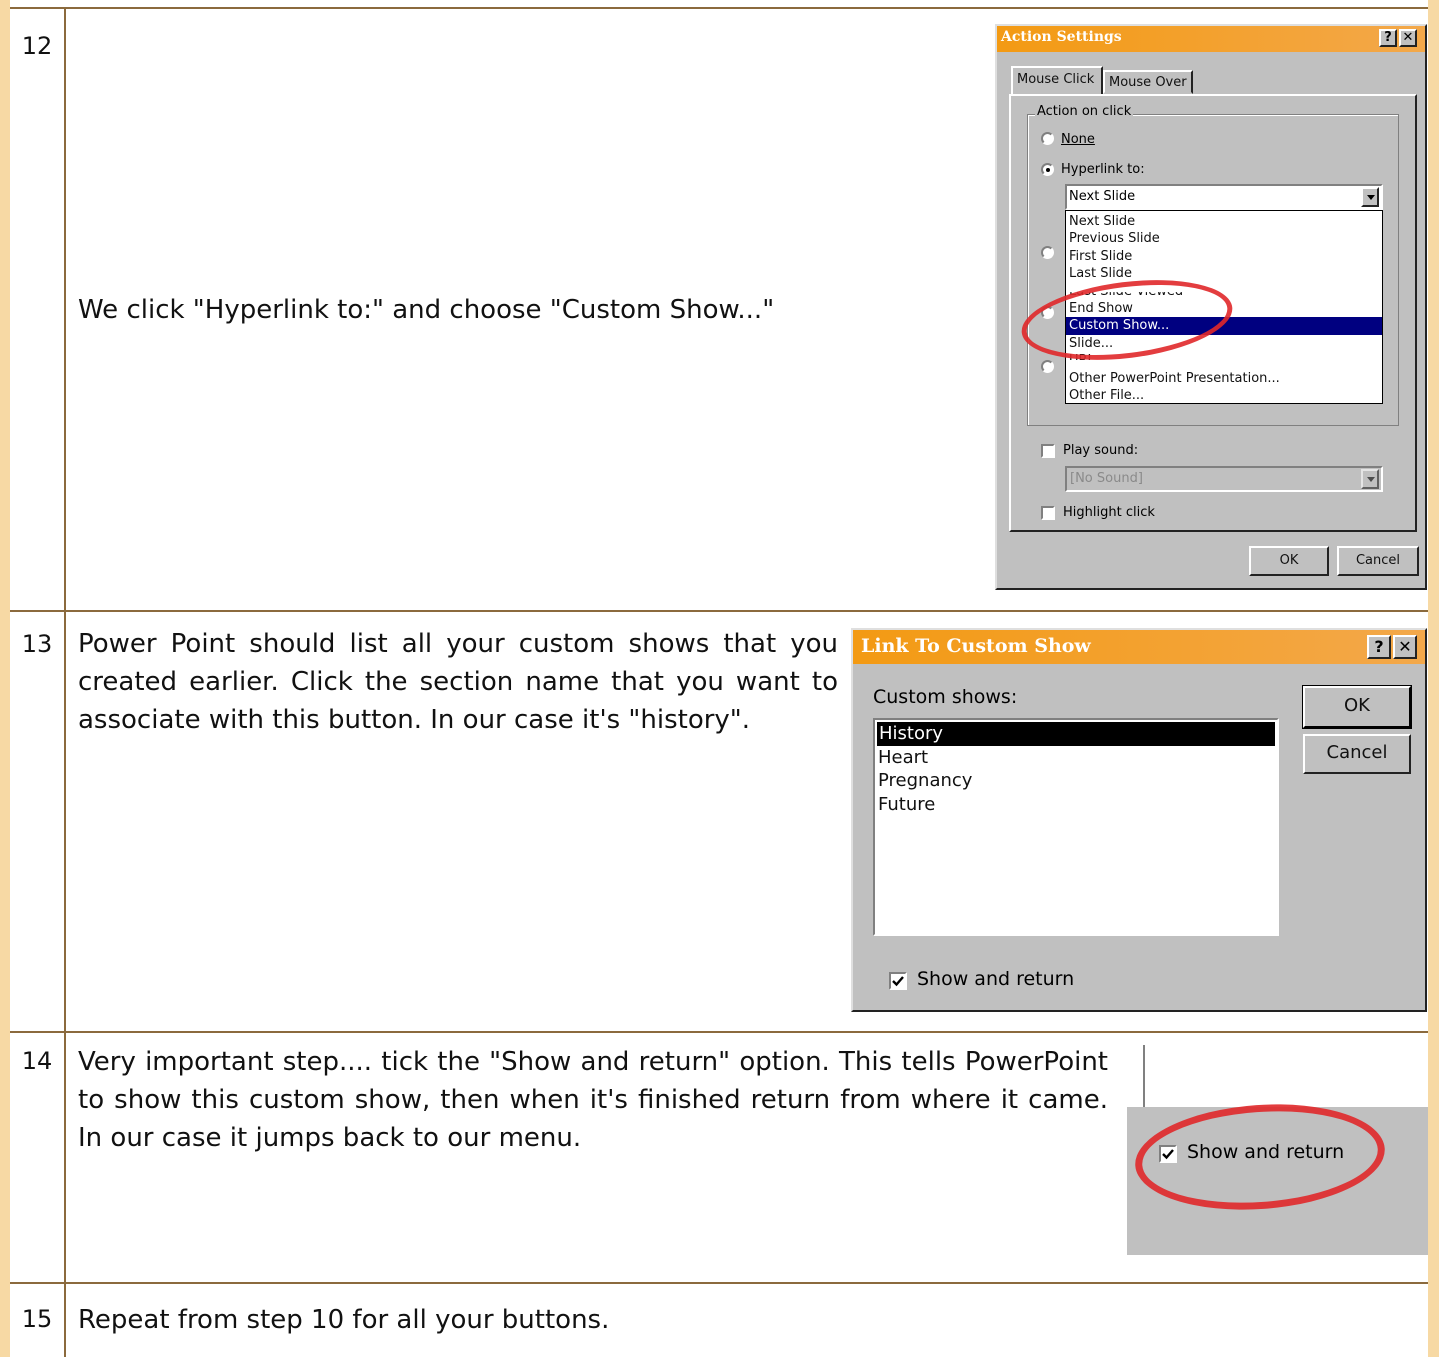 Image resolution: width=1439 pixels, height=1357 pixels. What do you see at coordinates (1048, 451) in the screenshot?
I see `play-sound-checkbox` at bounding box center [1048, 451].